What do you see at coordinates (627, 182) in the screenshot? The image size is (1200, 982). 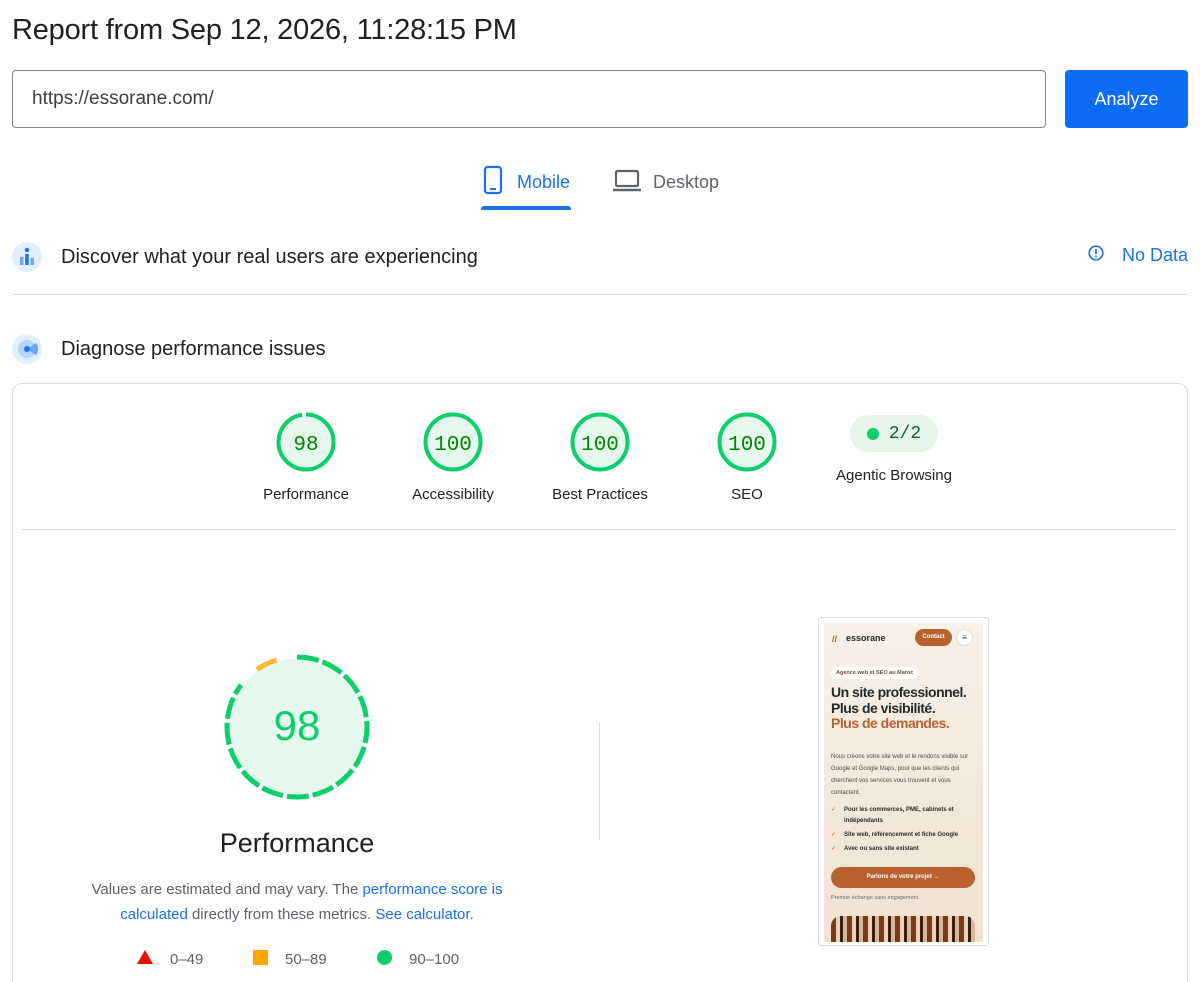 I see `laptop-icon` at bounding box center [627, 182].